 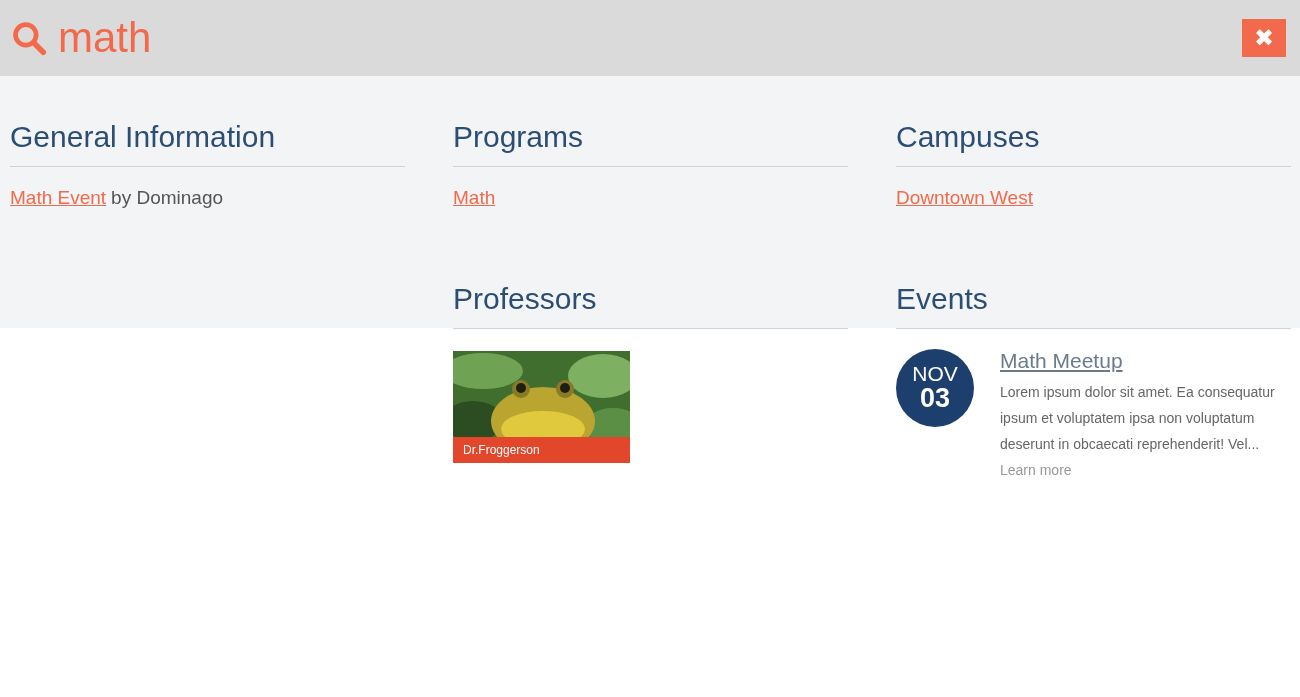 I want to click on section-heading: Events, so click(x=1093, y=305).